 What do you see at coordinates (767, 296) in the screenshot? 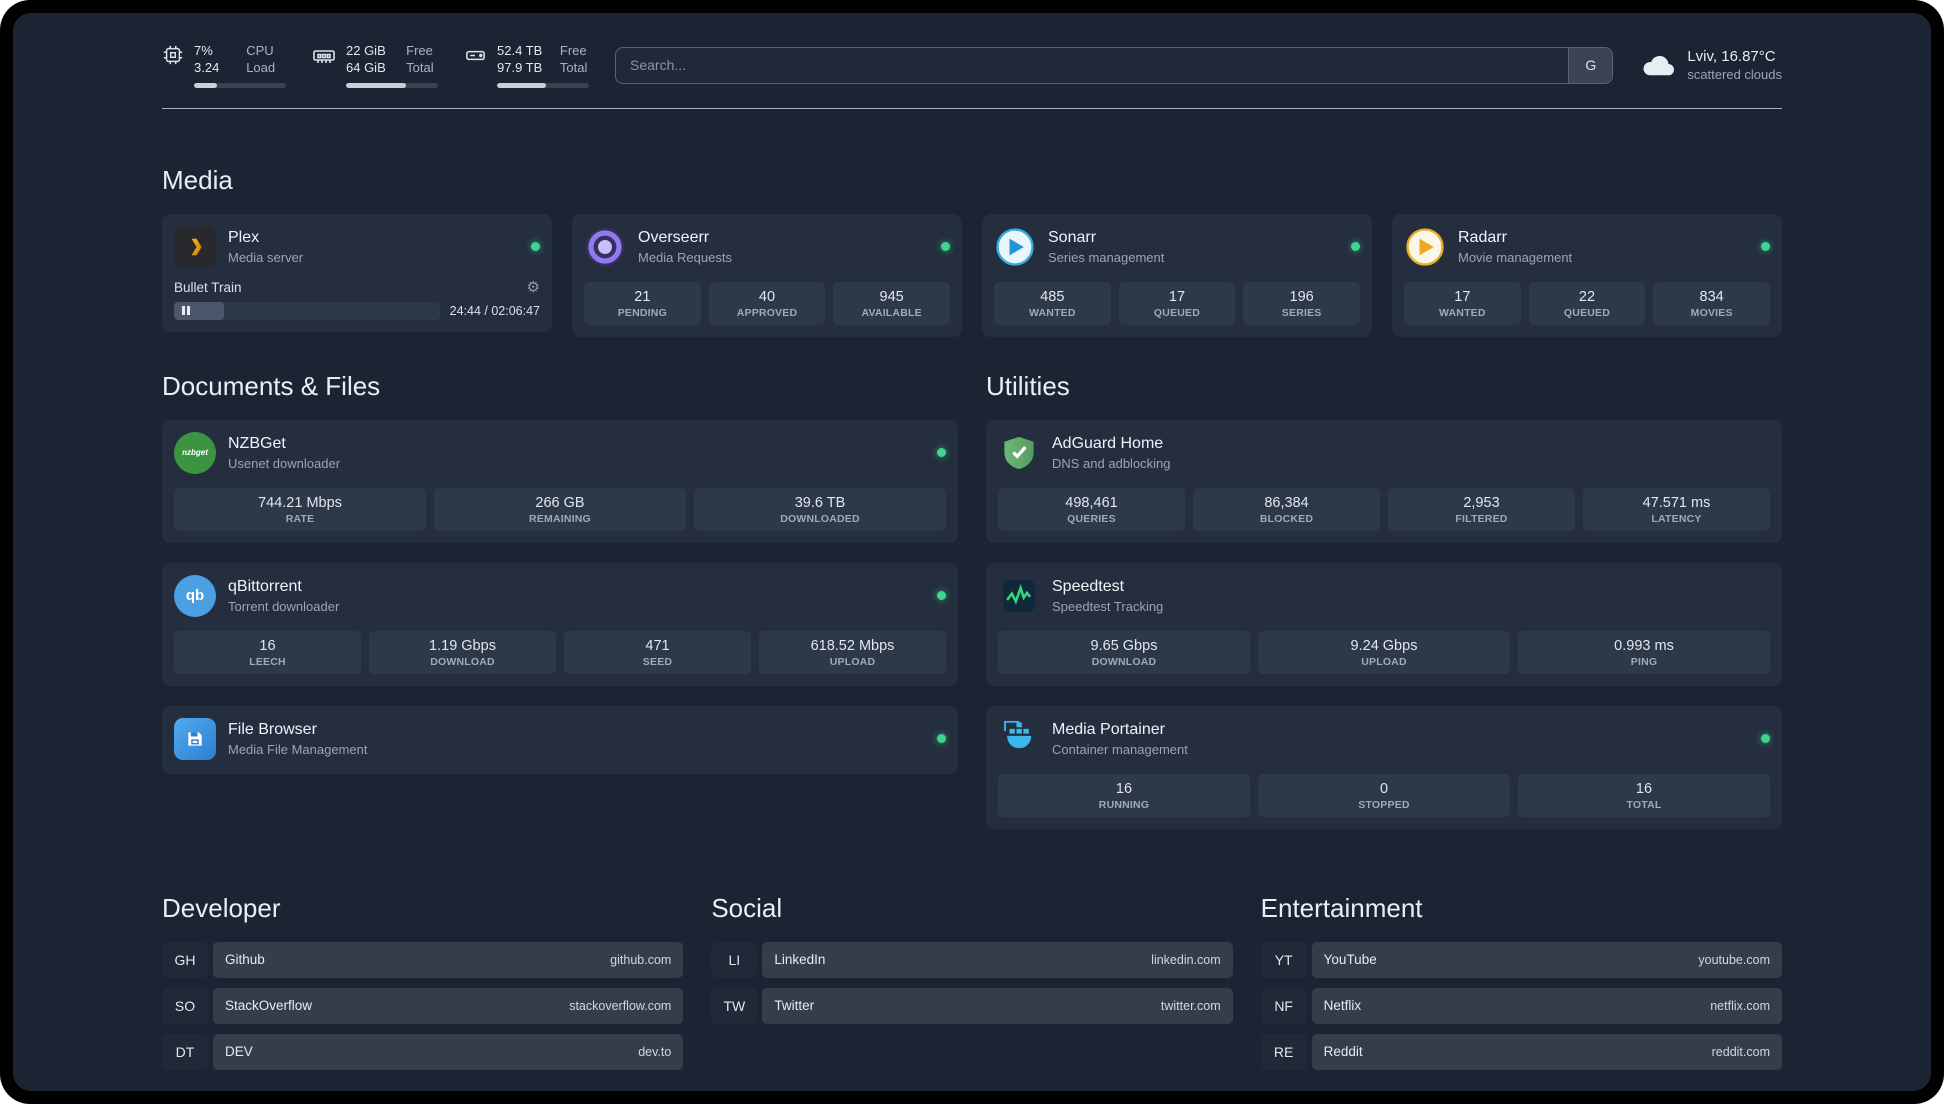
I see `stat-value: 40` at bounding box center [767, 296].